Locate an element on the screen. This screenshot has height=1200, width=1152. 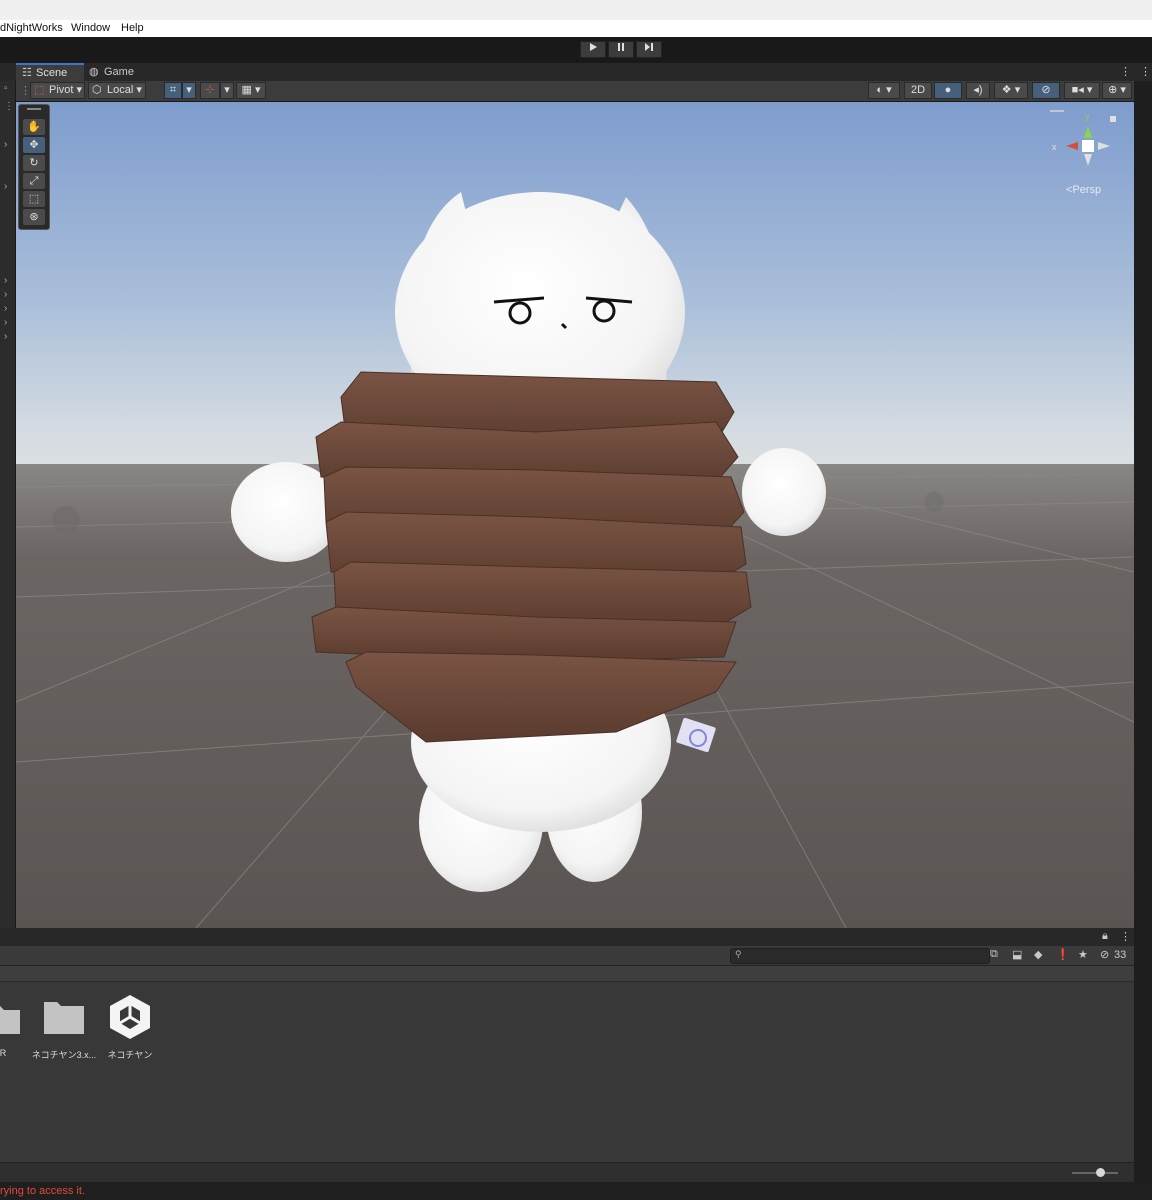
transform-tool: ⊛ is located at coordinates (34, 217).